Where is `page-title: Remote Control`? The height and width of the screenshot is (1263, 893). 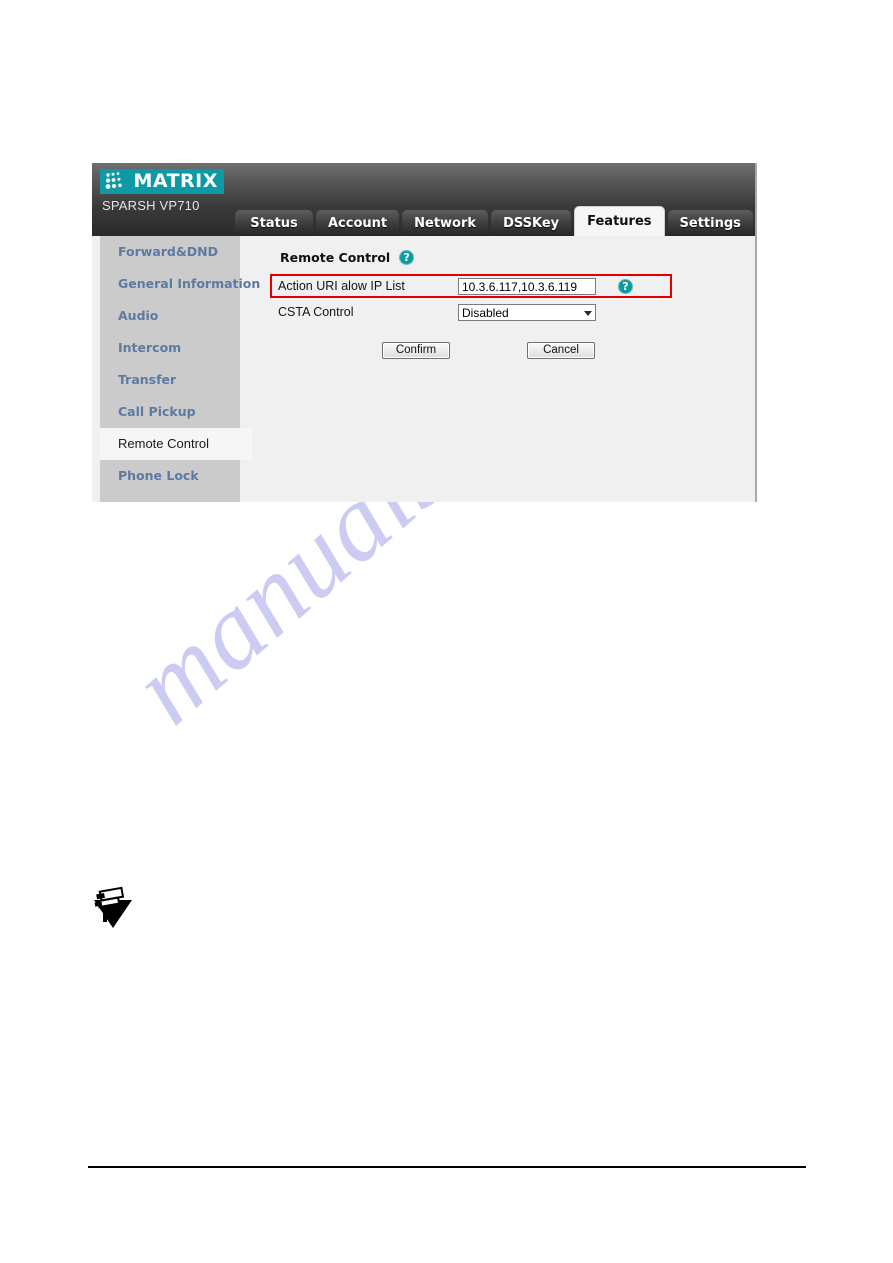 page-title: Remote Control is located at coordinates (335, 257).